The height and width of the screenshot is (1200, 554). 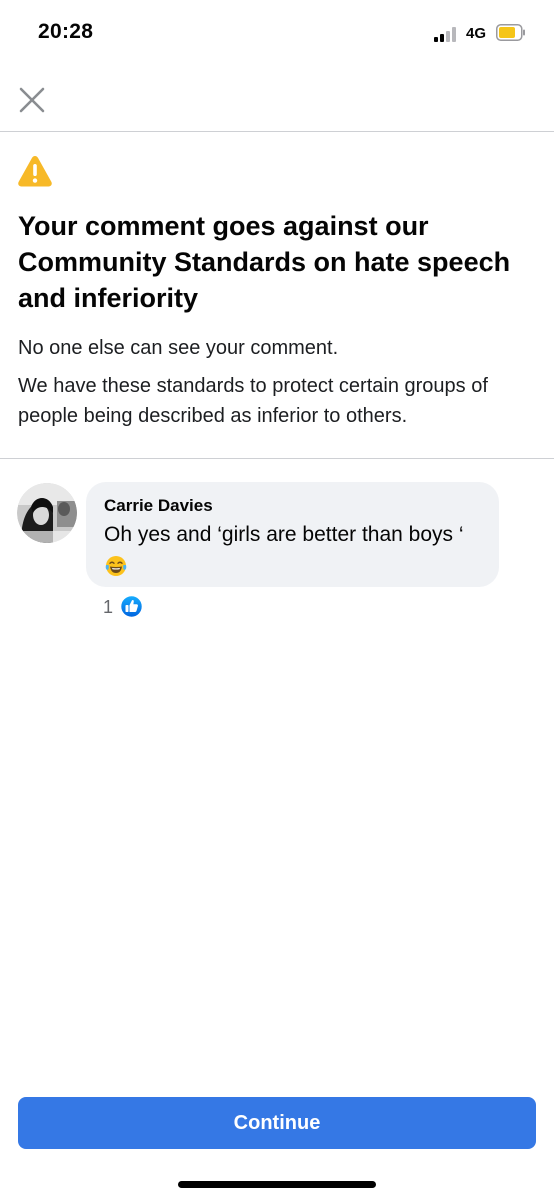 I want to click on signal-icon, so click(x=447, y=34).